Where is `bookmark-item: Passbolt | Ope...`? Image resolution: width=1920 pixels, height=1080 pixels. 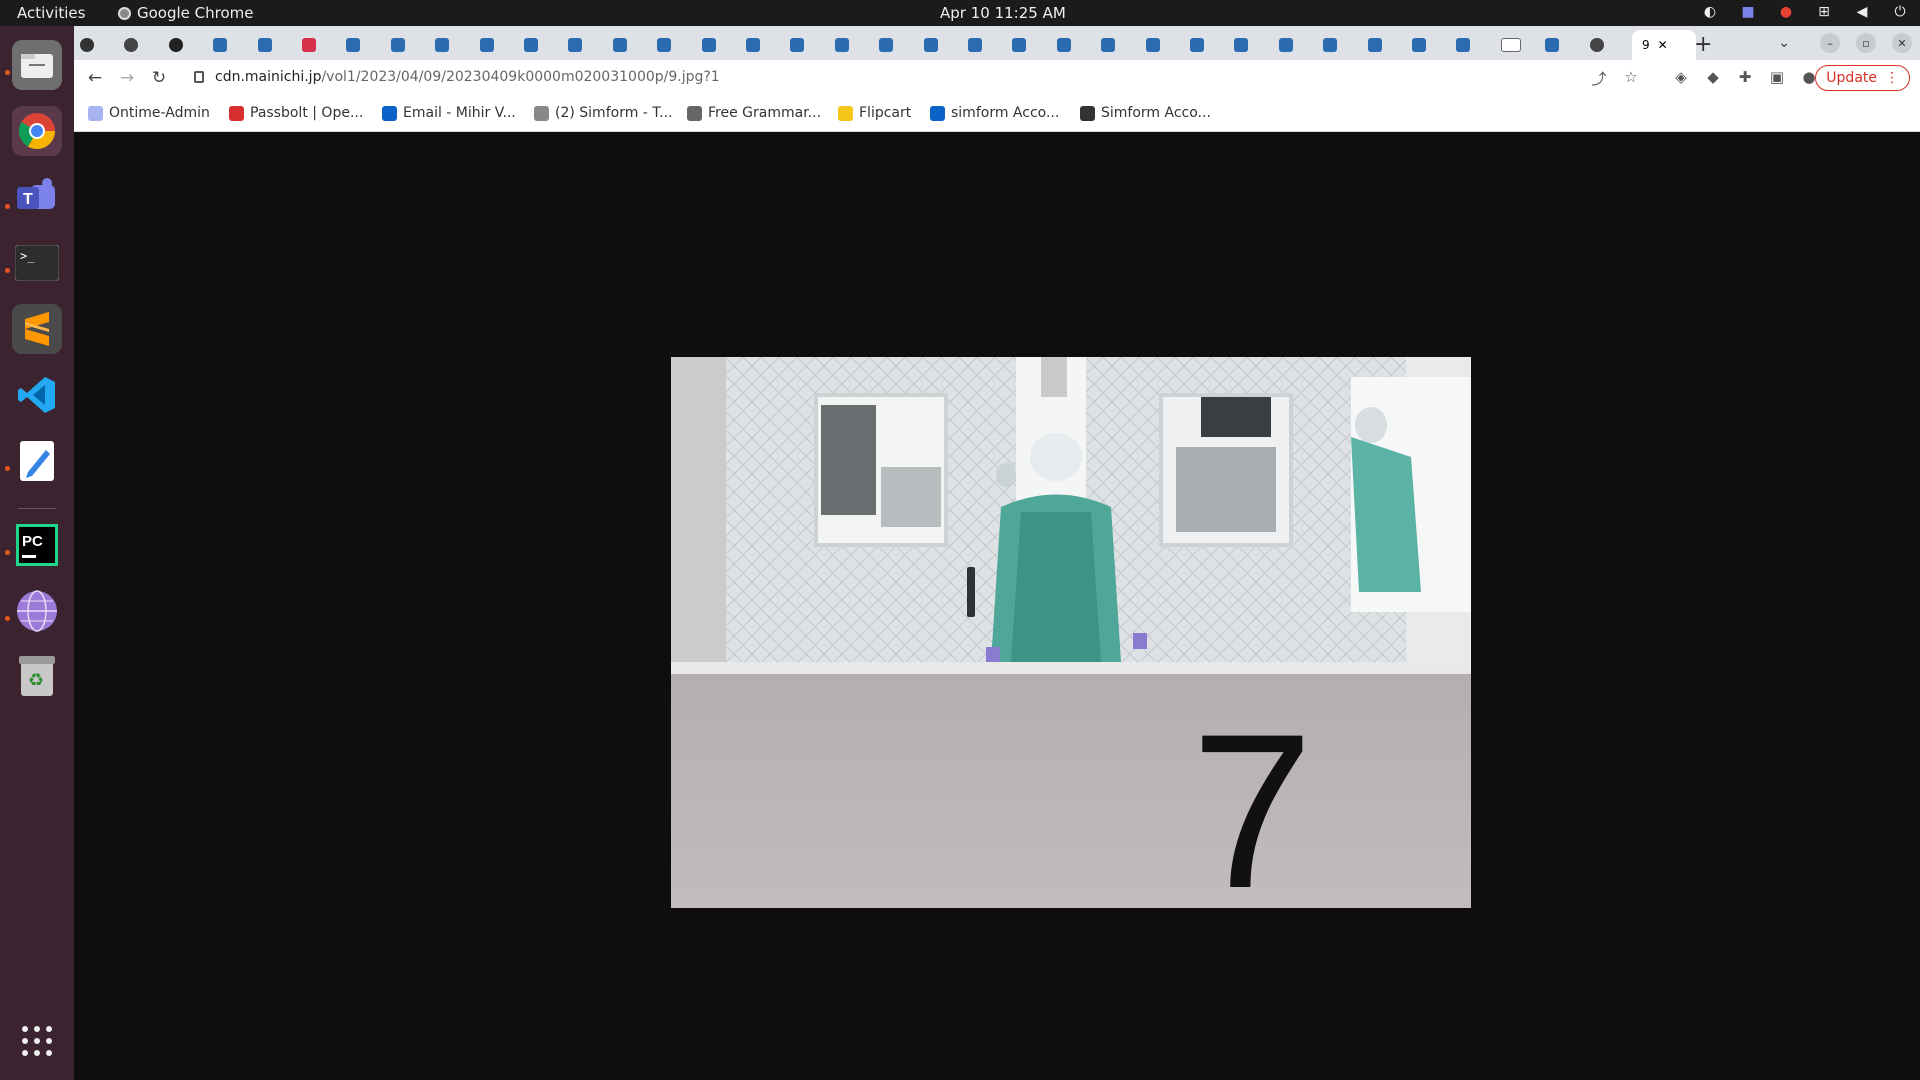
bookmark-item: Passbolt | Ope... is located at coordinates (296, 113).